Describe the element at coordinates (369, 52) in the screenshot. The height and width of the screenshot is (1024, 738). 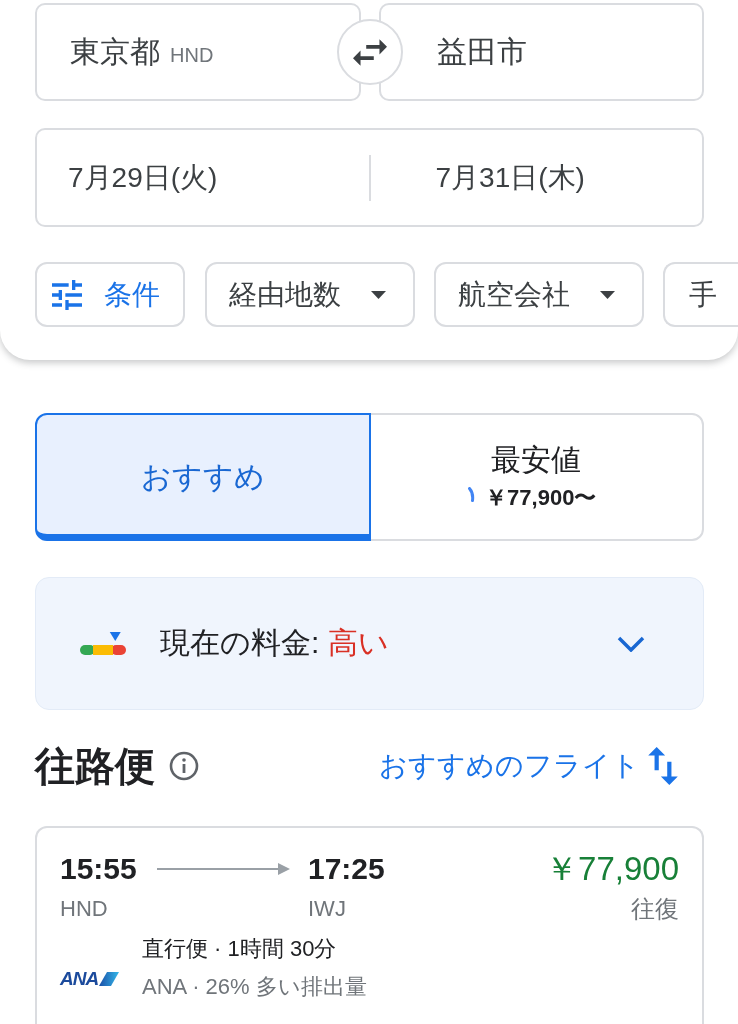
I see `swap-icon` at that location.